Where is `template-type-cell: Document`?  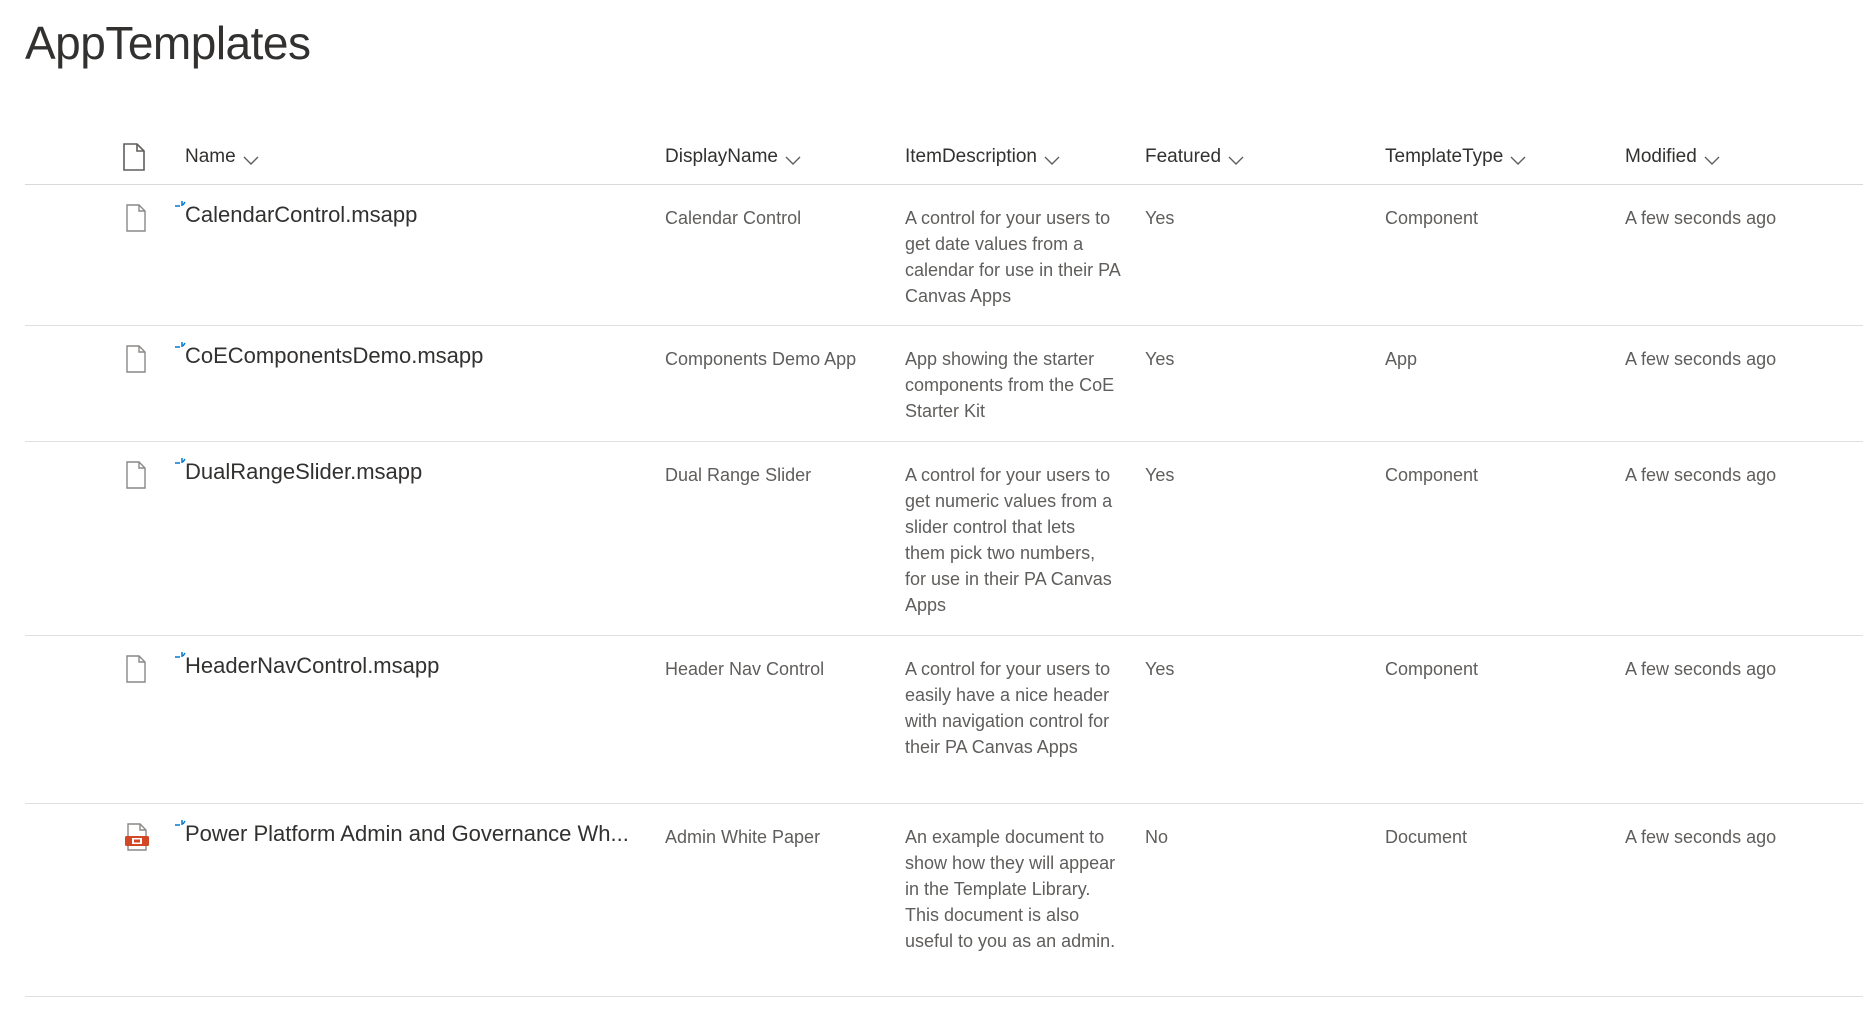 template-type-cell: Document is located at coordinates (1426, 837).